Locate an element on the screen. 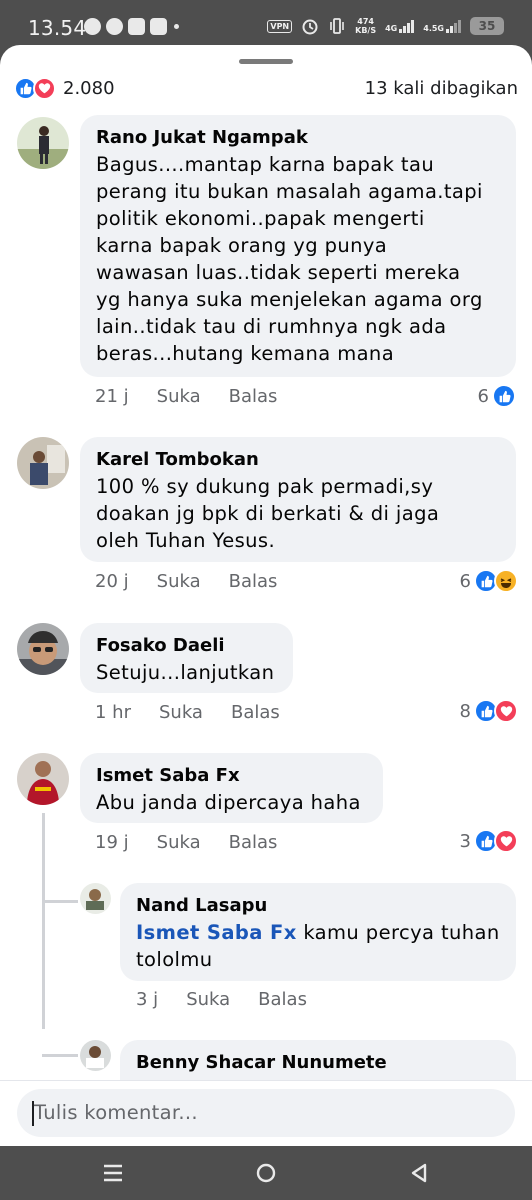 Image resolution: width=532 pixels, height=1200 pixels. system-icons: VPN 474 KB/S 4G 4.5G 35 is located at coordinates (385, 26).